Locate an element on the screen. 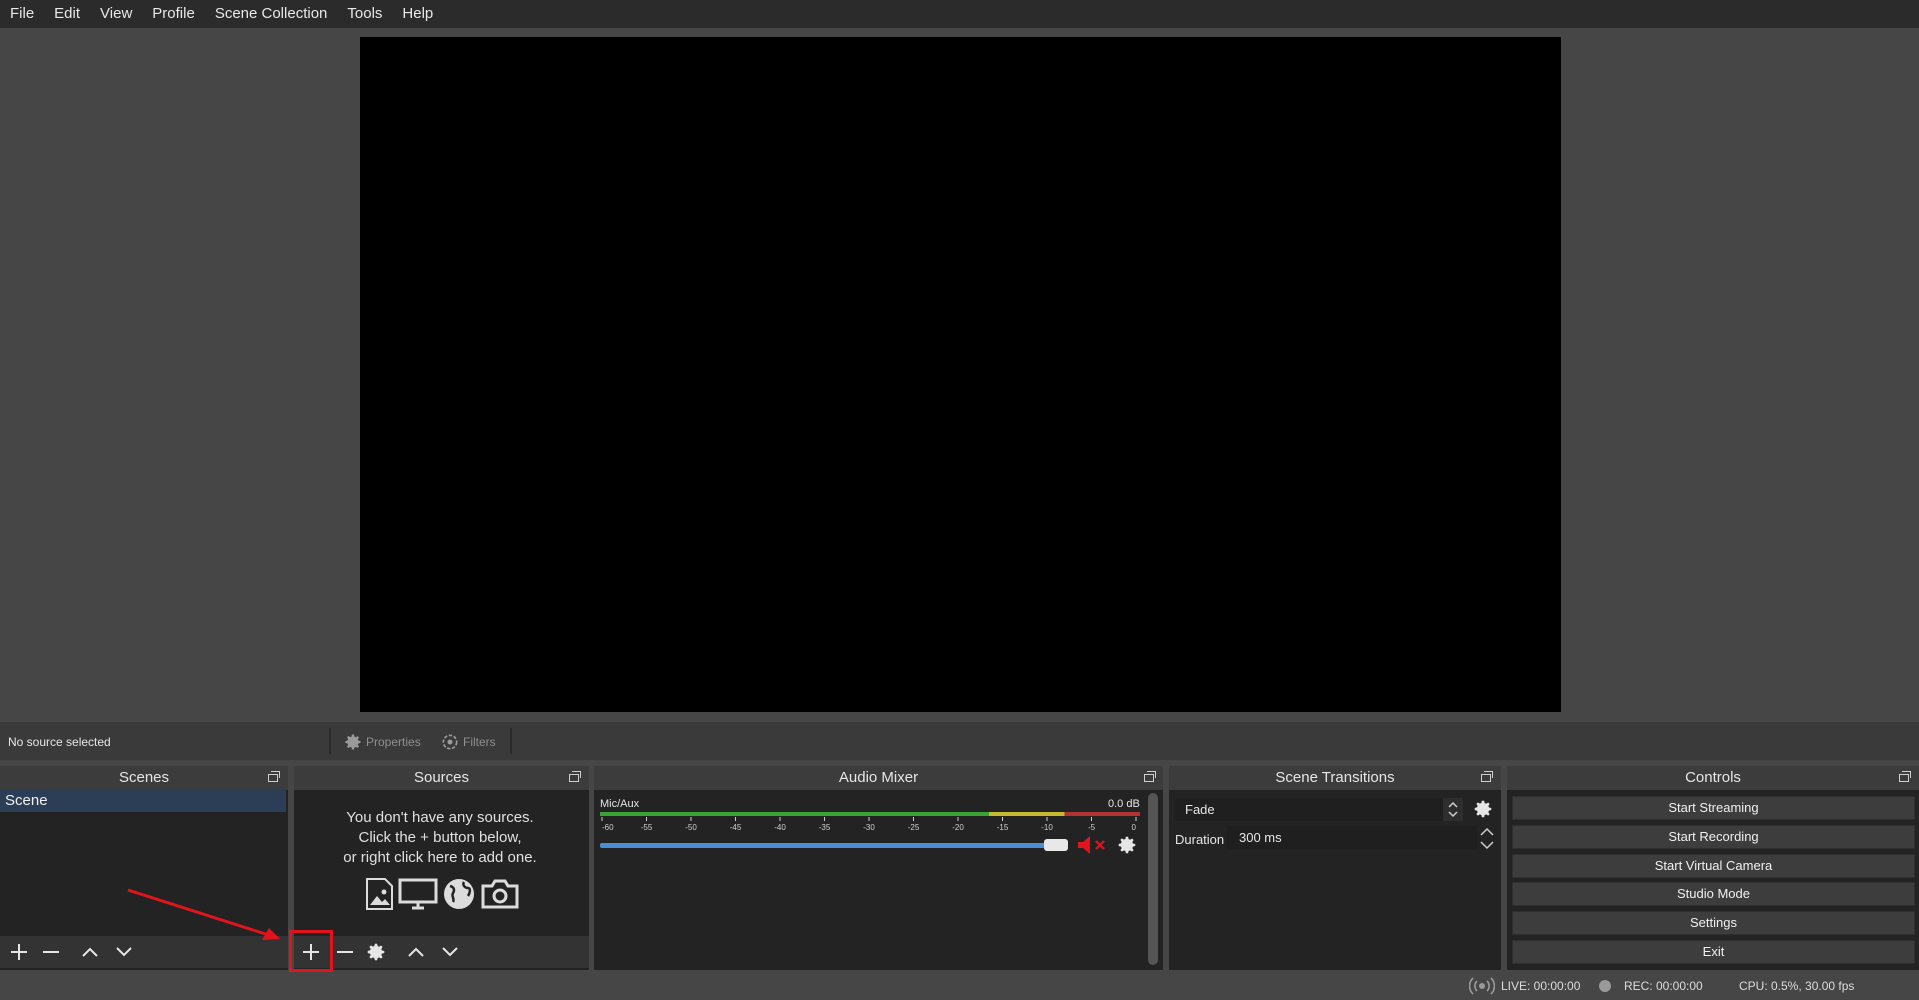  scene-transitions-title: Scene Transitions is located at coordinates (1335, 778).